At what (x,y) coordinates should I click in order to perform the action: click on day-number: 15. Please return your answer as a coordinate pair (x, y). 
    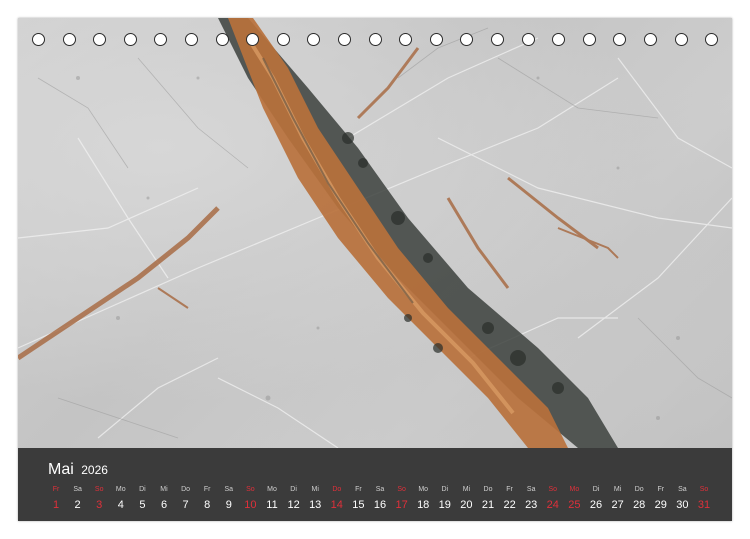
    Looking at the image, I should click on (358, 505).